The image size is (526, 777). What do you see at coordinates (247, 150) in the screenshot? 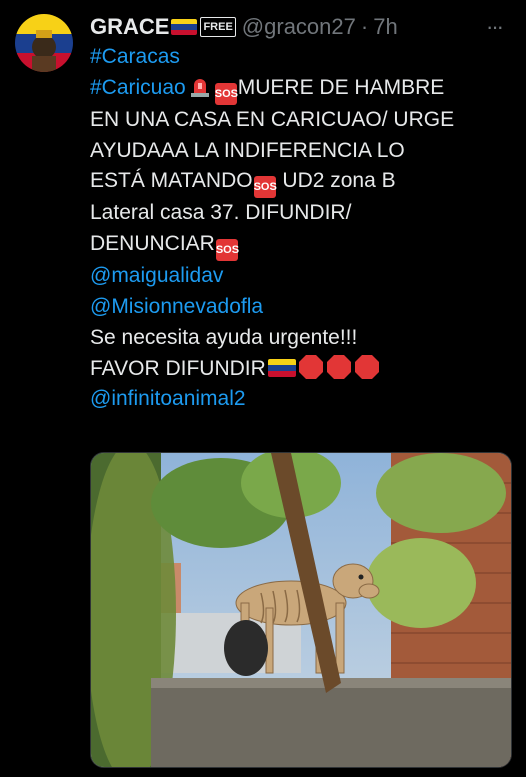
I see `text-line: AYUDAAA LA INDIFERENCIA LO` at bounding box center [247, 150].